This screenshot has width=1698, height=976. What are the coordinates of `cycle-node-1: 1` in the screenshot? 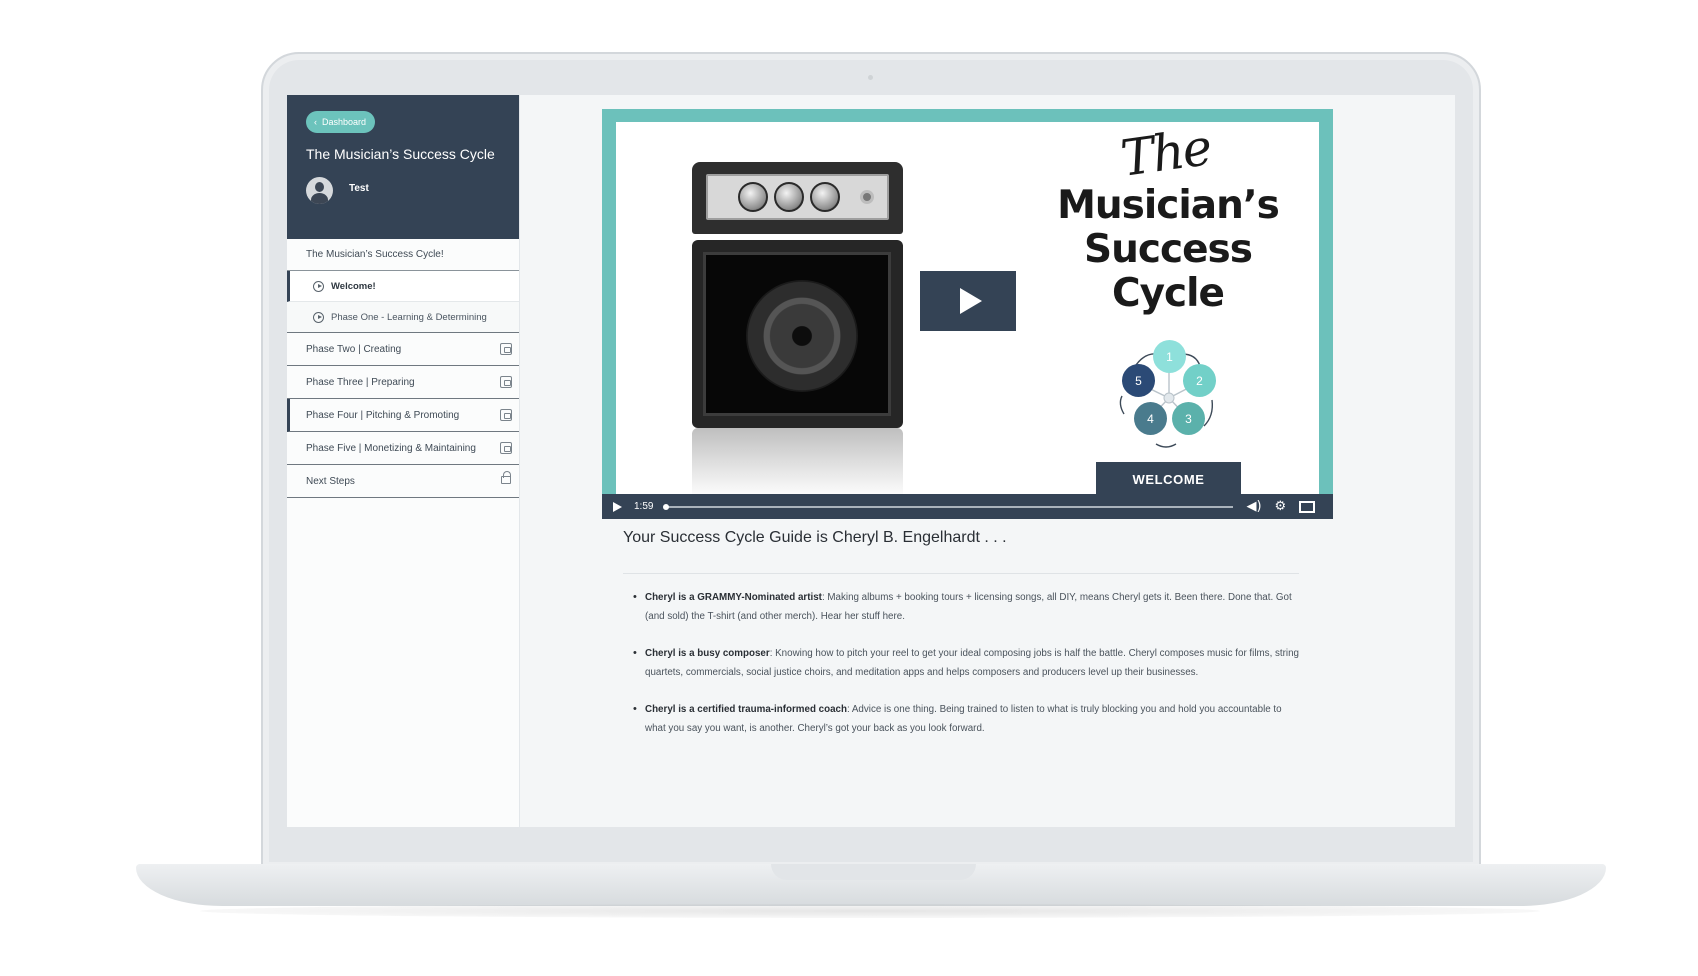 It's located at (1169, 356).